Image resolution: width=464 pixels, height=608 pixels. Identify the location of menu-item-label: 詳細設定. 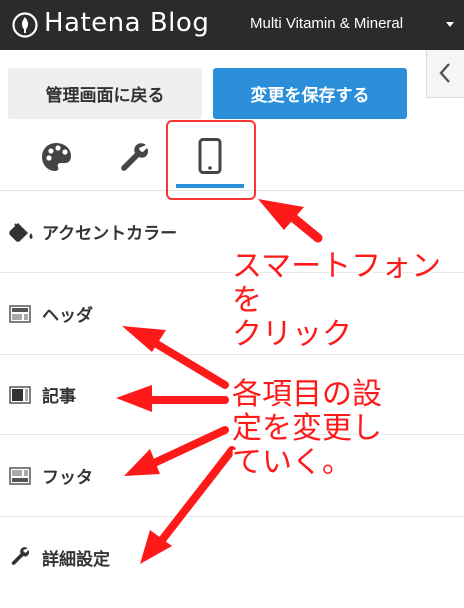
(76, 560).